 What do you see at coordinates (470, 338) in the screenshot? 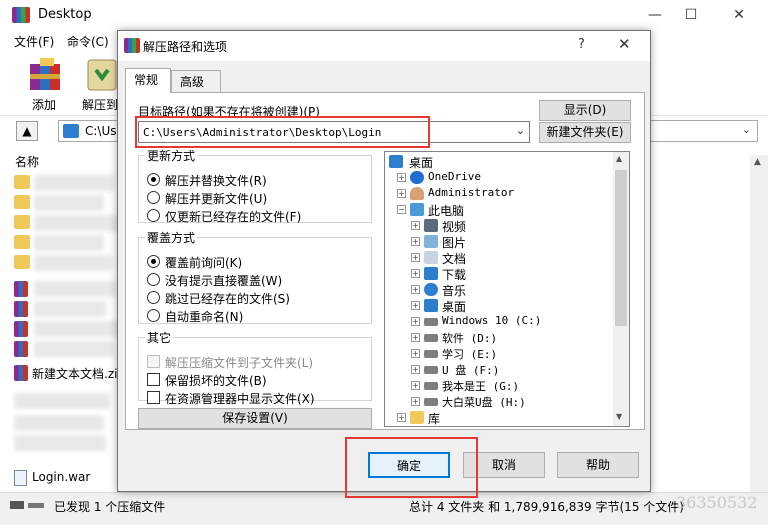
I see `tree-node-label: 软件 (D:)` at bounding box center [470, 338].